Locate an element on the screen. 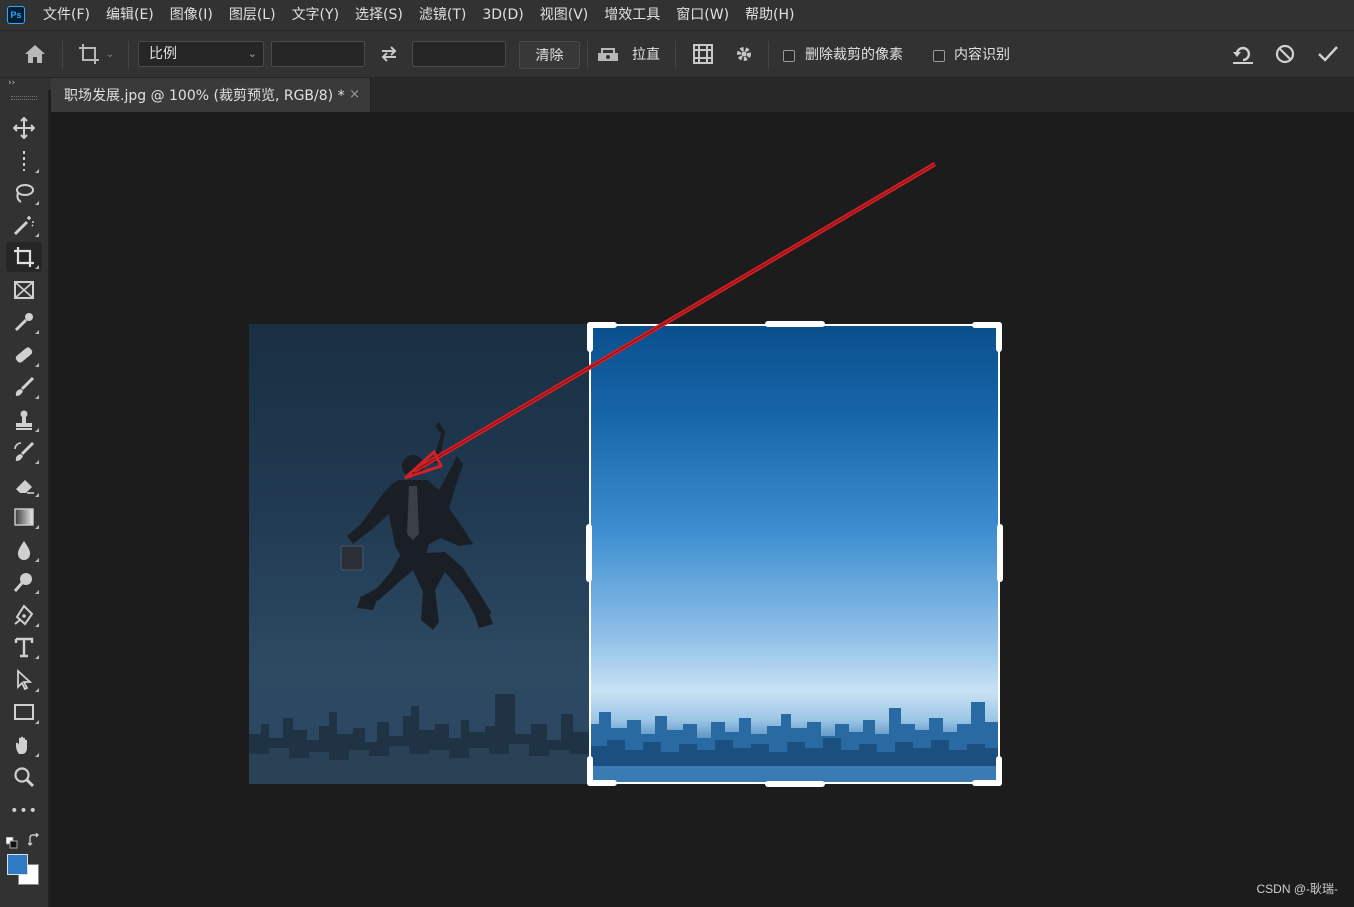 Image resolution: width=1354 pixels, height=907 pixels. eraser-tool is located at coordinates (24, 485).